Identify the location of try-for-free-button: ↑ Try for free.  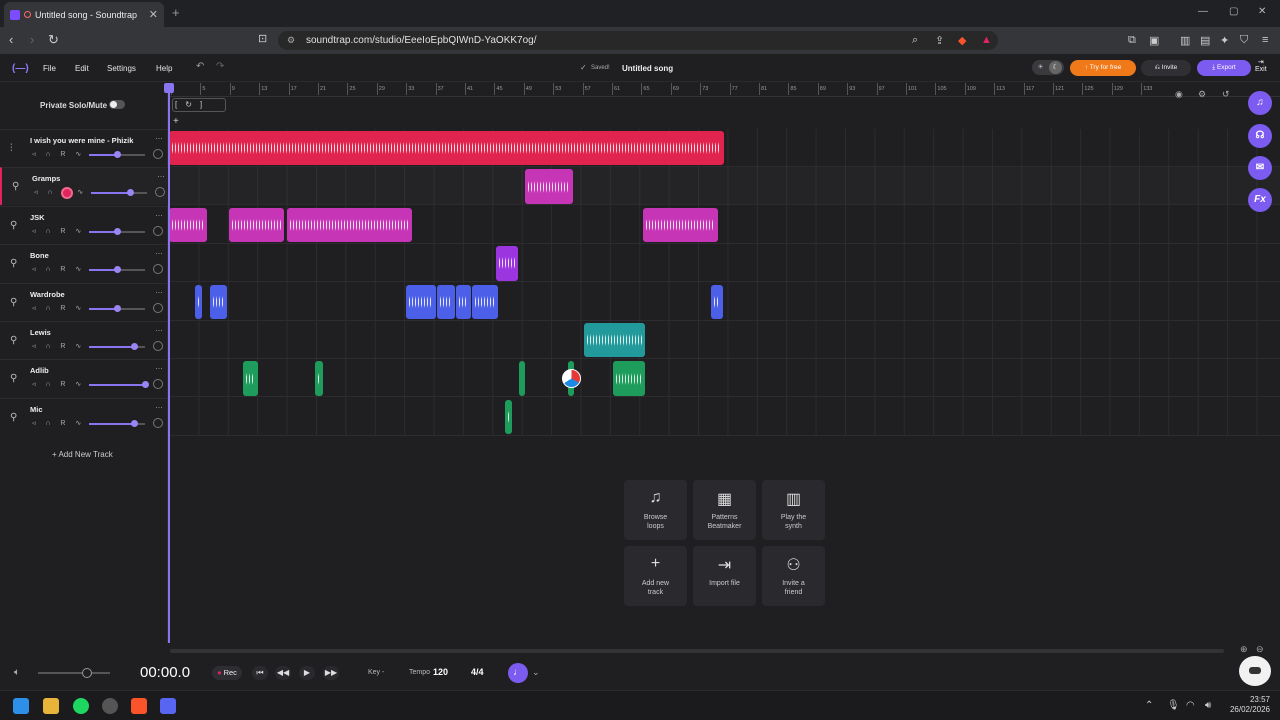
(1103, 68).